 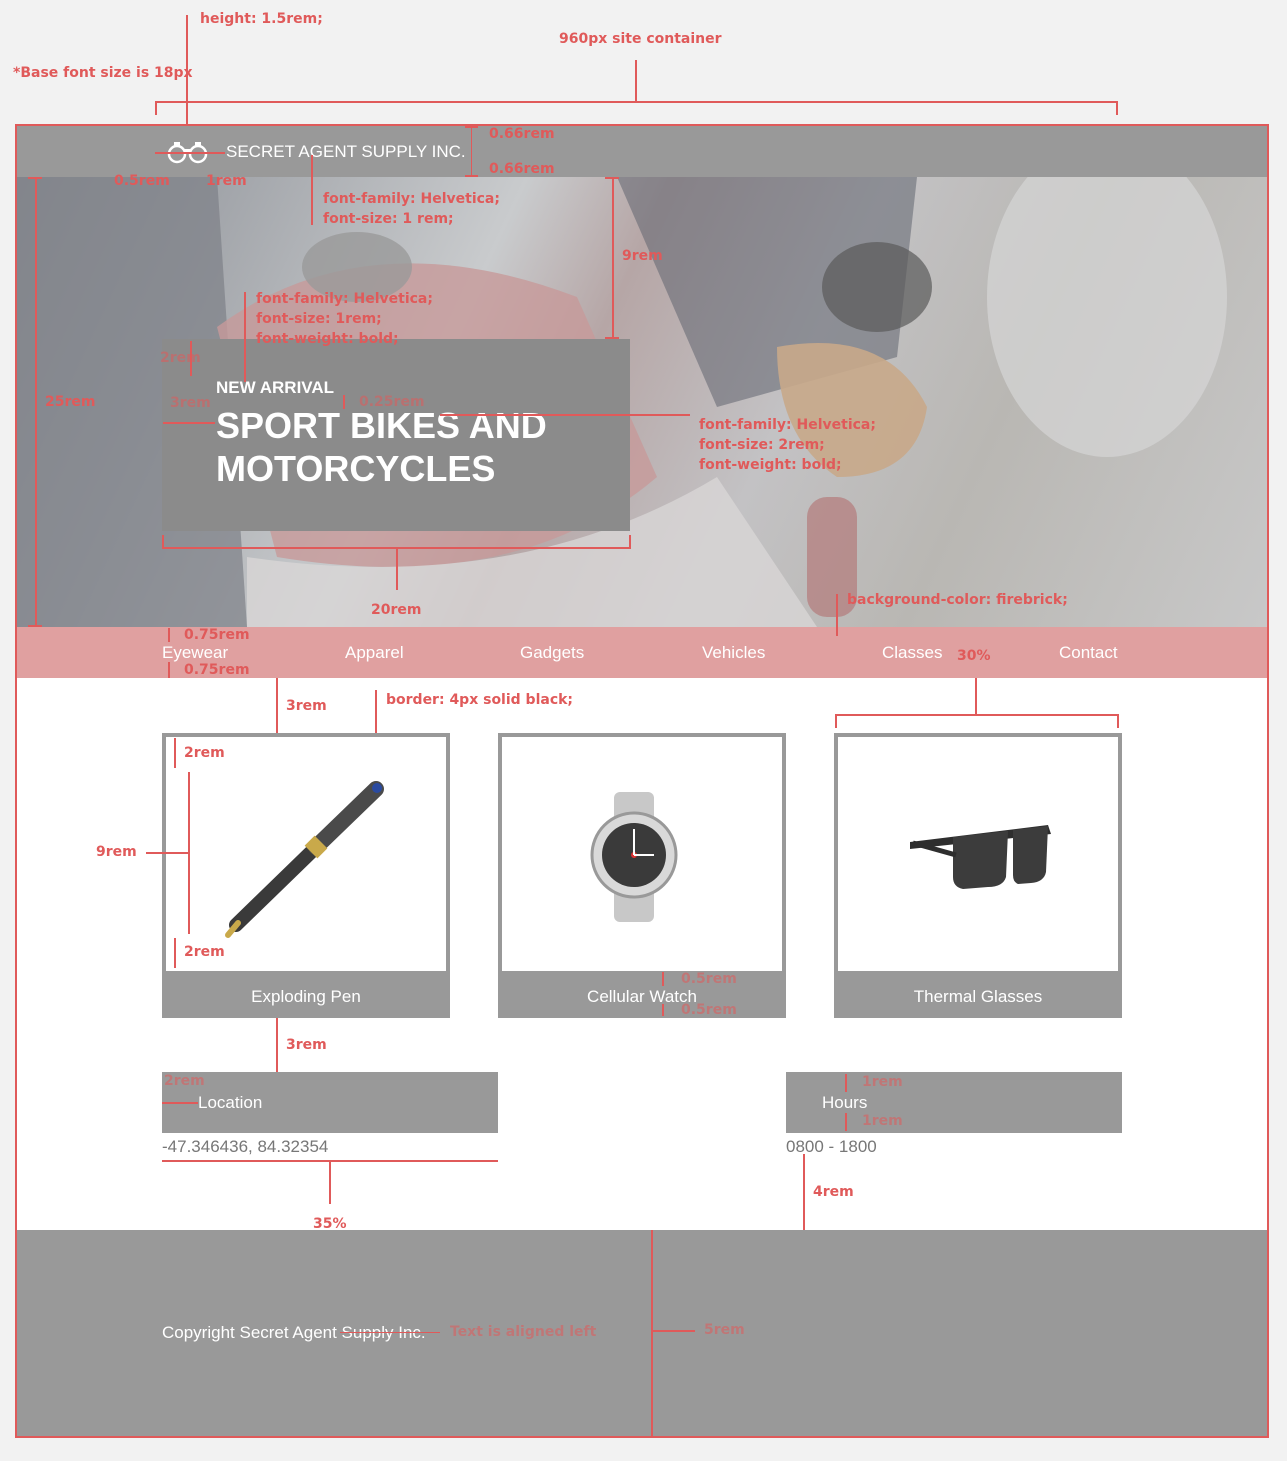 What do you see at coordinates (957, 600) in the screenshot?
I see `annotation-nav-bg: background-color: firebrick;` at bounding box center [957, 600].